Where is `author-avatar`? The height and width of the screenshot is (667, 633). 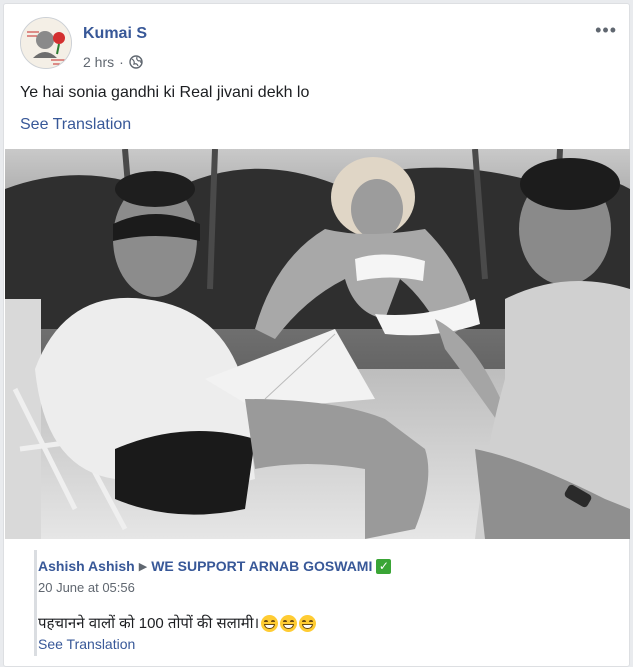
author-avatar is located at coordinates (46, 43).